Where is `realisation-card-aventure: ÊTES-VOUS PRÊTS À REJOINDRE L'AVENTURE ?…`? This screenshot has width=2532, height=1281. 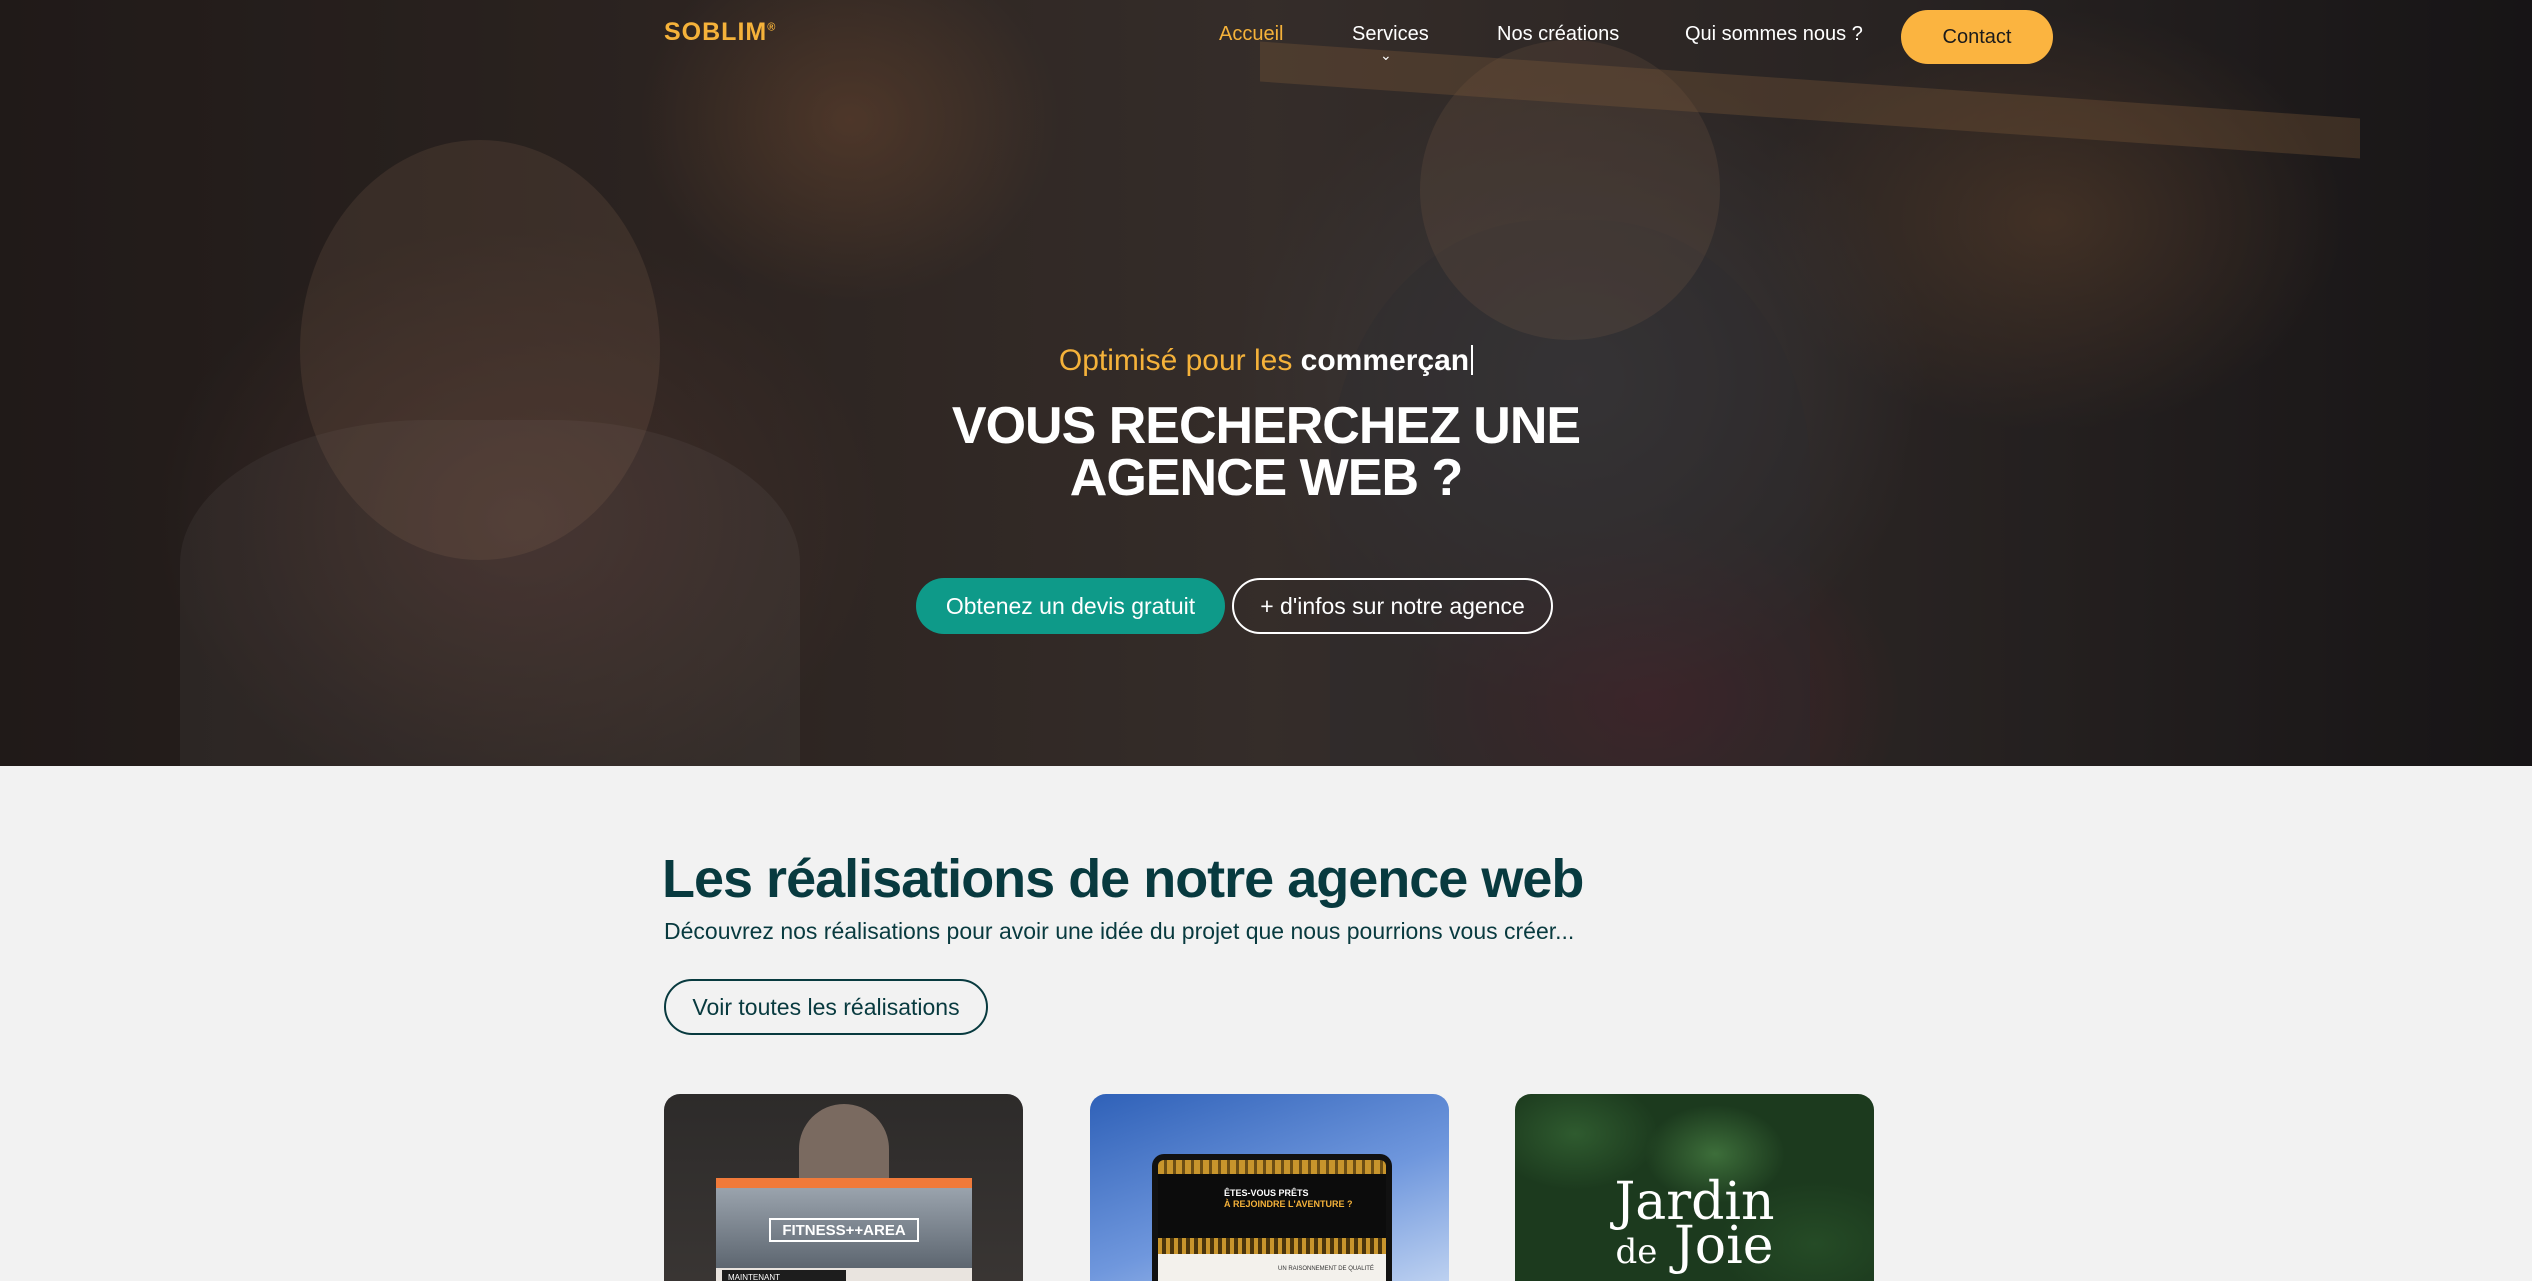 realisation-card-aventure: ÊTES-VOUS PRÊTS À REJOINDRE L'AVENTURE ?… is located at coordinates (1269, 1187).